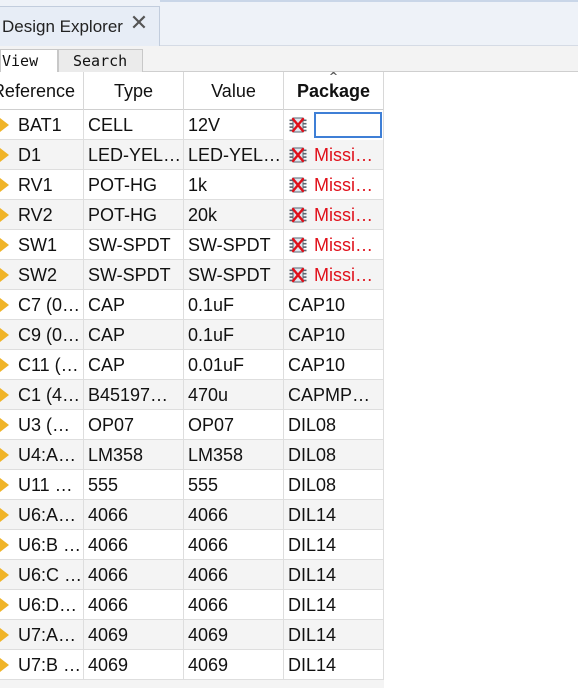  What do you see at coordinates (234, 91) in the screenshot?
I see `column-header-value: Value` at bounding box center [234, 91].